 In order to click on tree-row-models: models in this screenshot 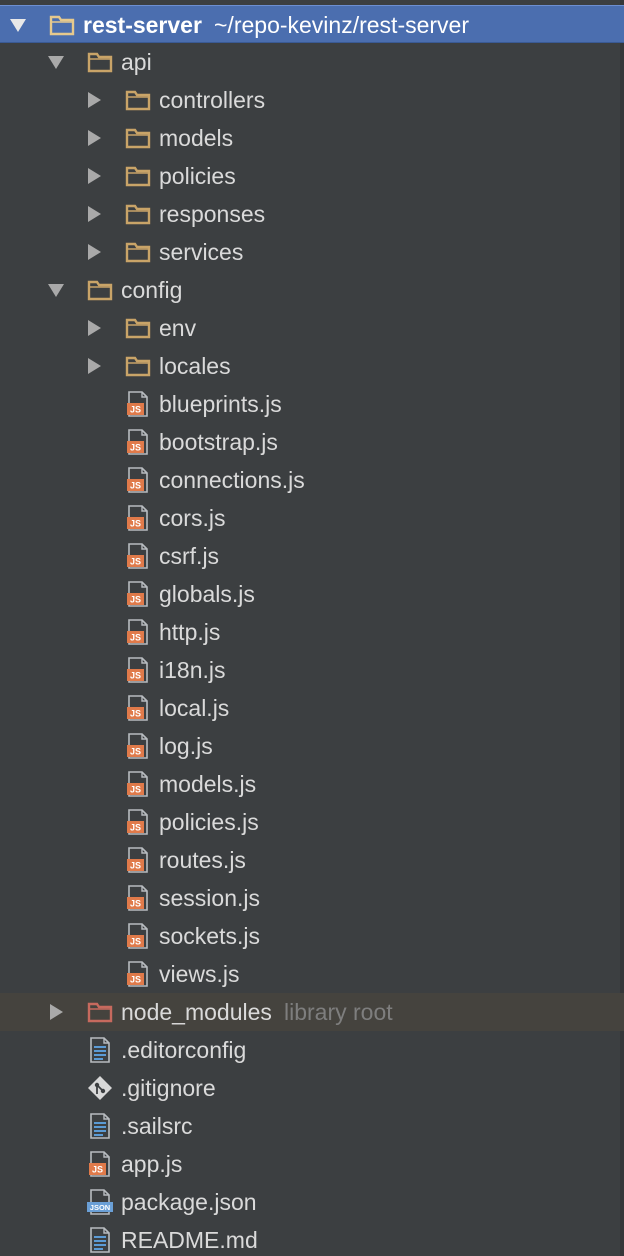, I will do `click(312, 138)`.